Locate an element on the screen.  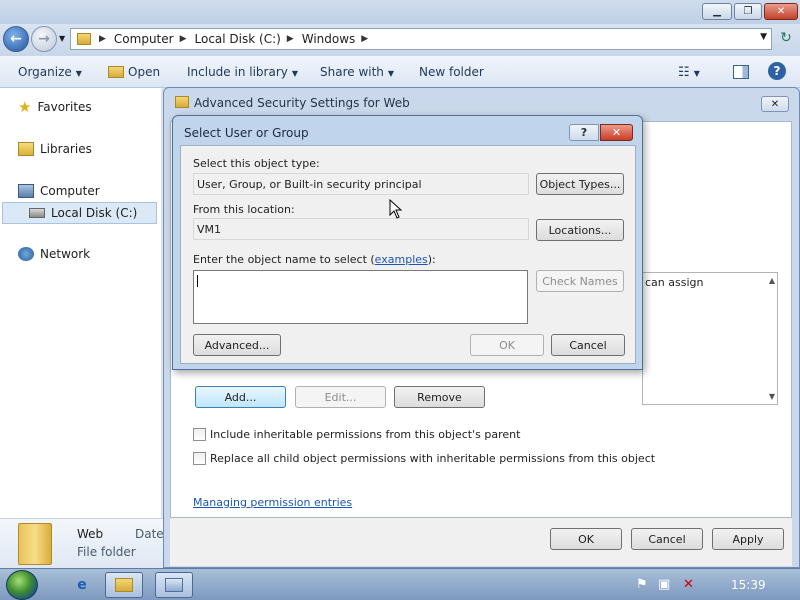
nav-computer: Computer is located at coordinates (59, 191).